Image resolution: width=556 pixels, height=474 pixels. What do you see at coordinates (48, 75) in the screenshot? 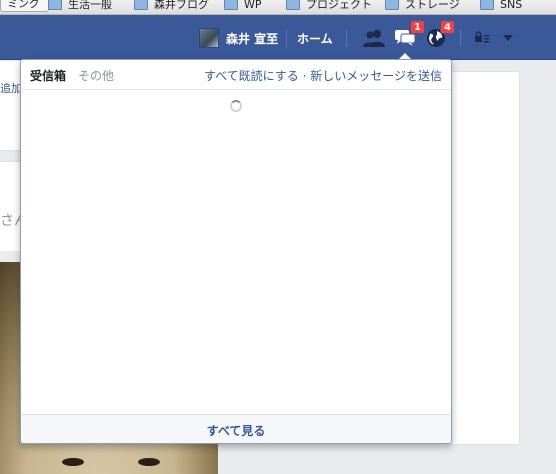
I see `tab-inbox: 受信箱` at bounding box center [48, 75].